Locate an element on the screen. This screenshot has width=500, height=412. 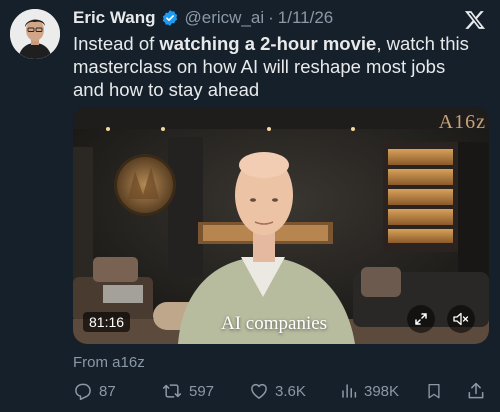
author-handle: @ericw_ai is located at coordinates (225, 18).